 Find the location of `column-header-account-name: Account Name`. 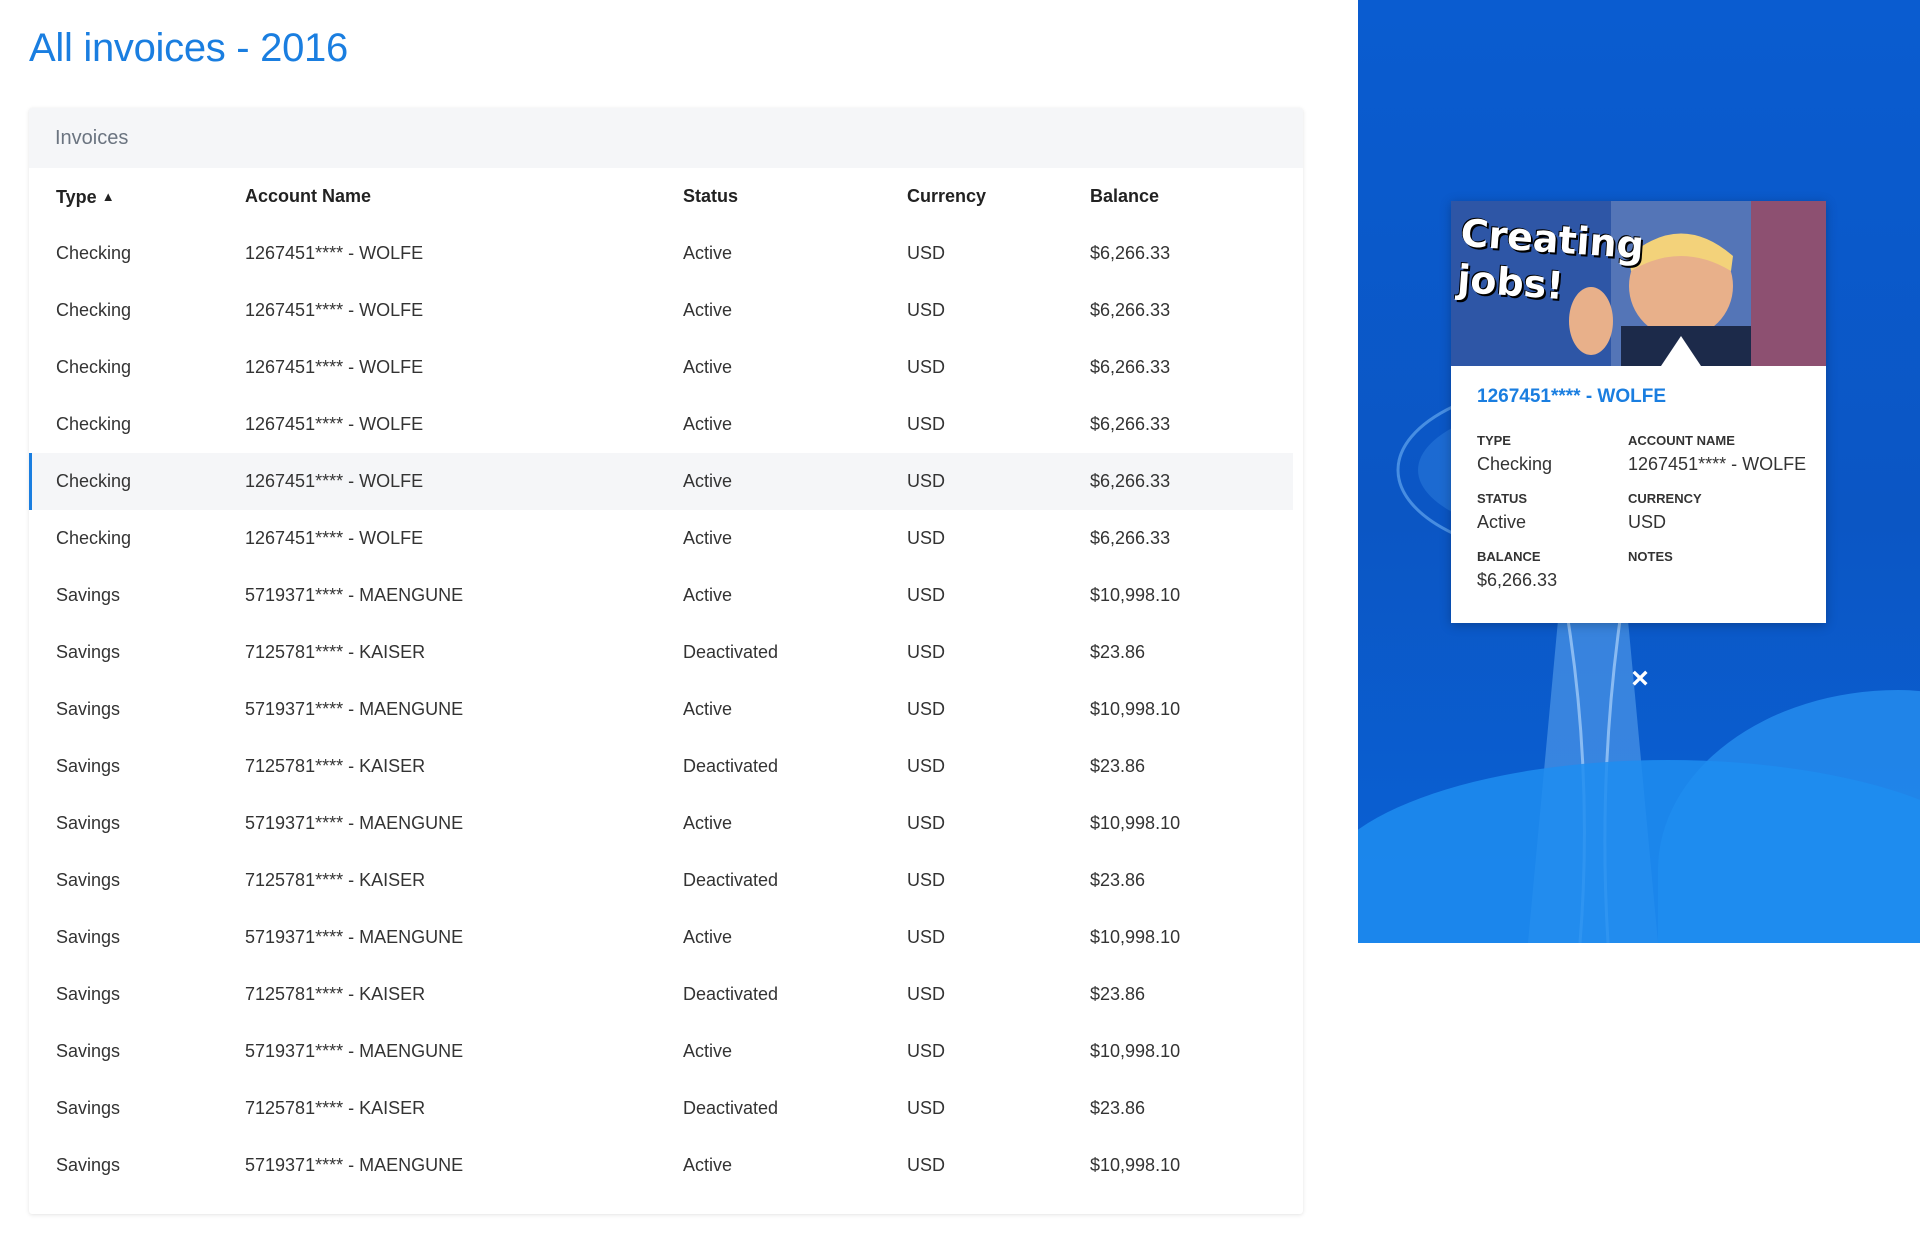

column-header-account-name: Account Name is located at coordinates (308, 196).